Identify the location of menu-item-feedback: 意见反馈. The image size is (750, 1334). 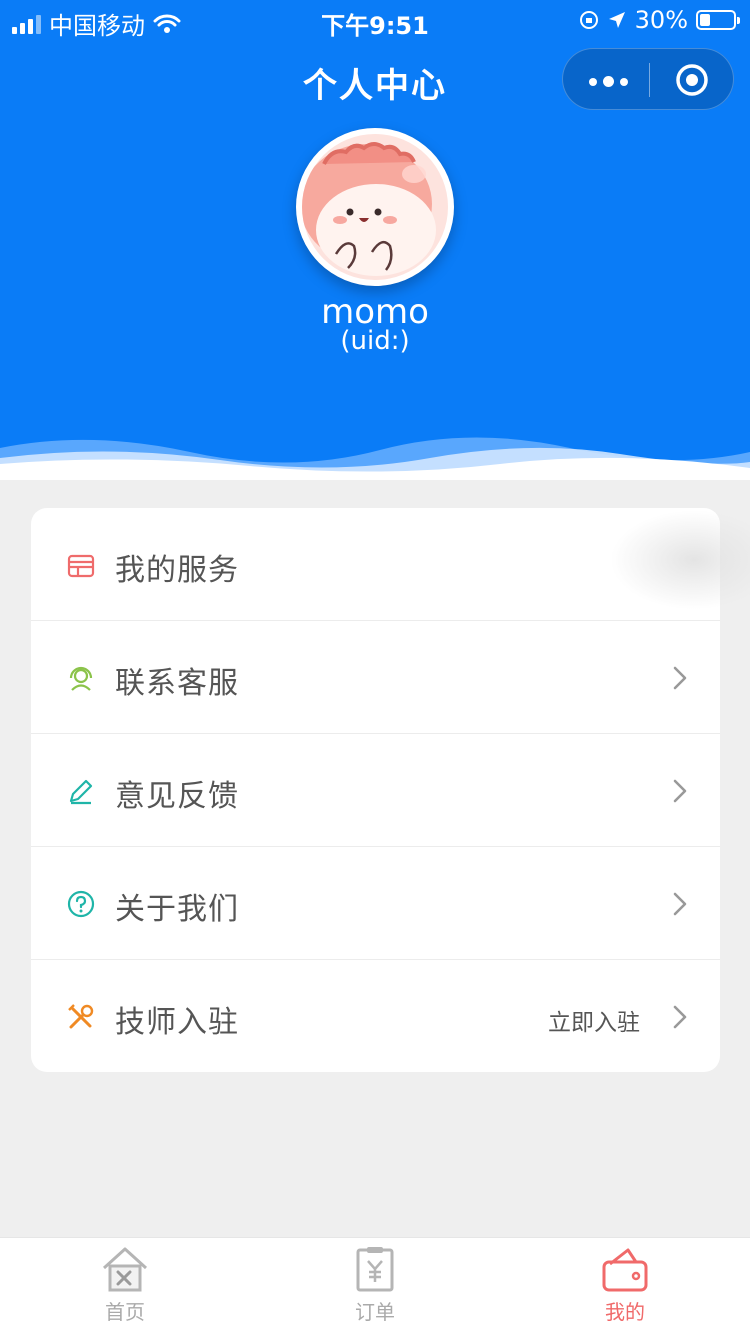
(375, 790).